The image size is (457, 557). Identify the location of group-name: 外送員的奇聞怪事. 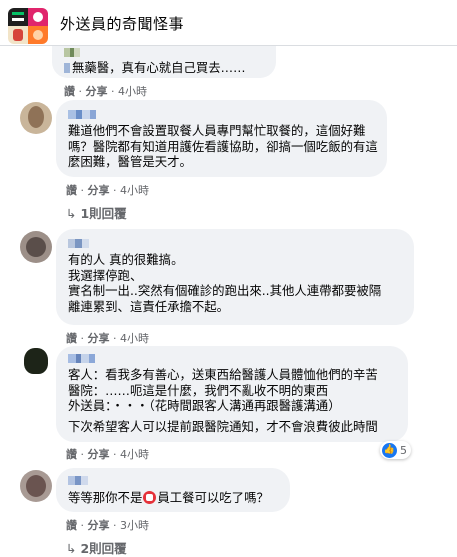
(122, 23).